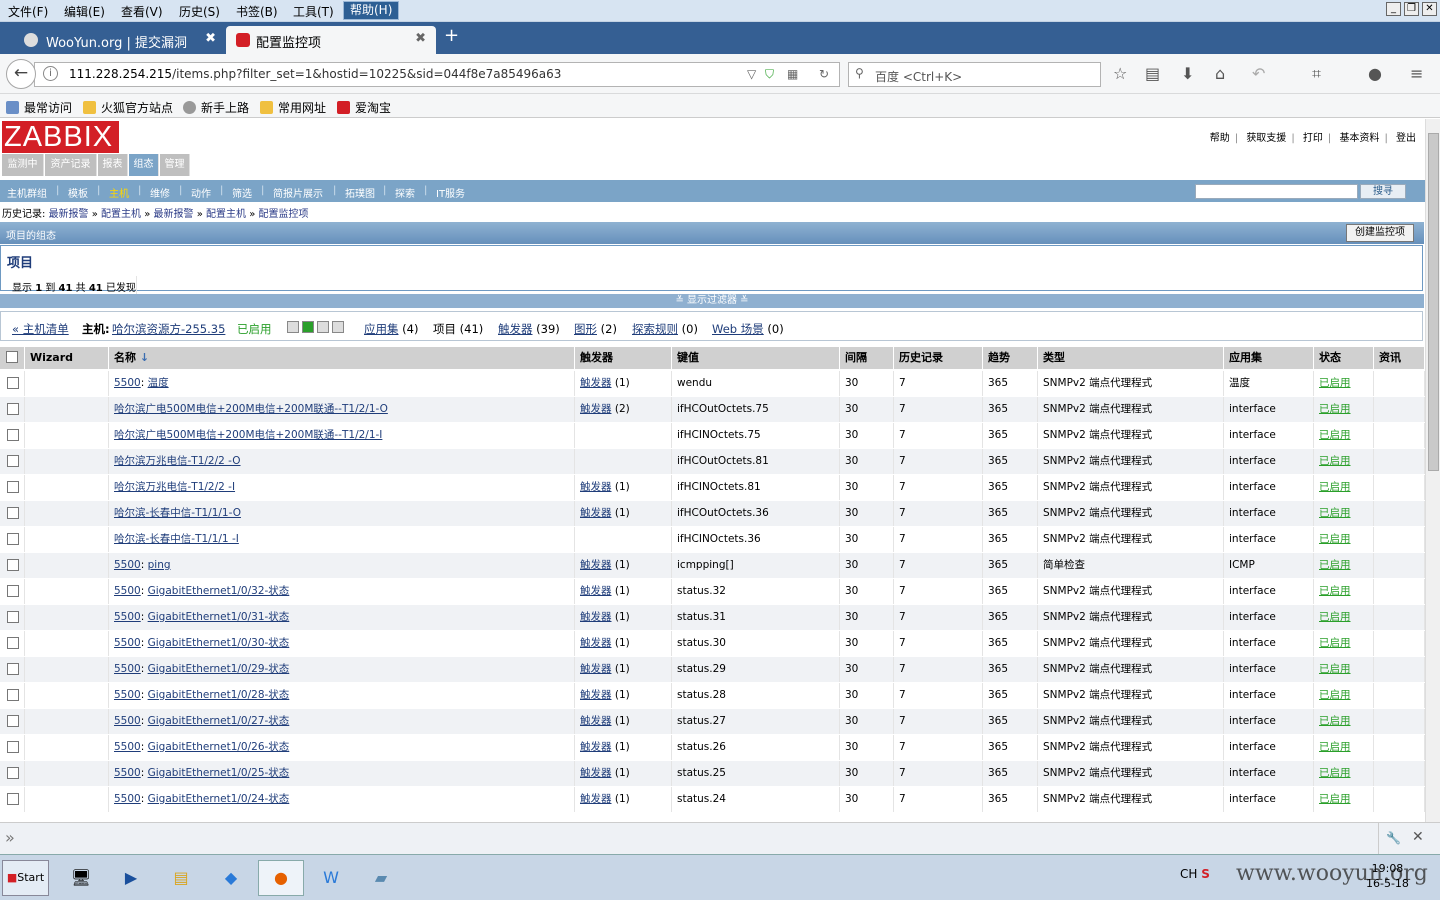 The image size is (1440, 900). I want to click on submenu-discovery-filter: 筛选, so click(242, 192).